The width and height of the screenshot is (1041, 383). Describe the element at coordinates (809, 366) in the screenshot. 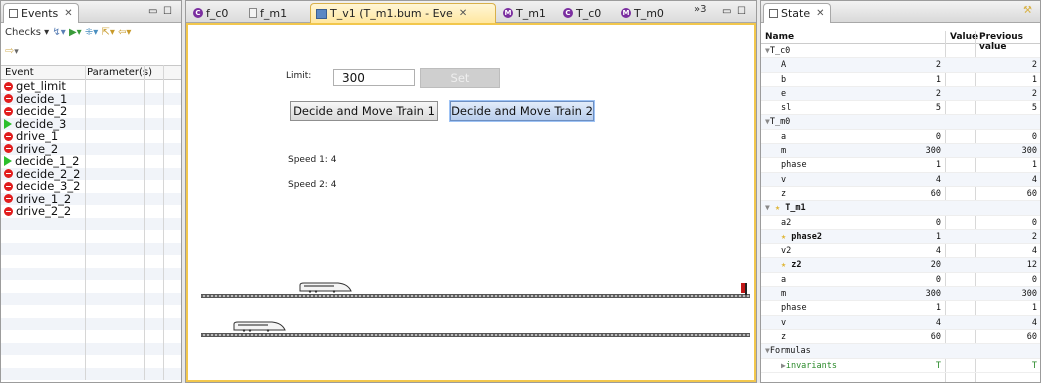

I see `state-name: ▶invariants` at that location.